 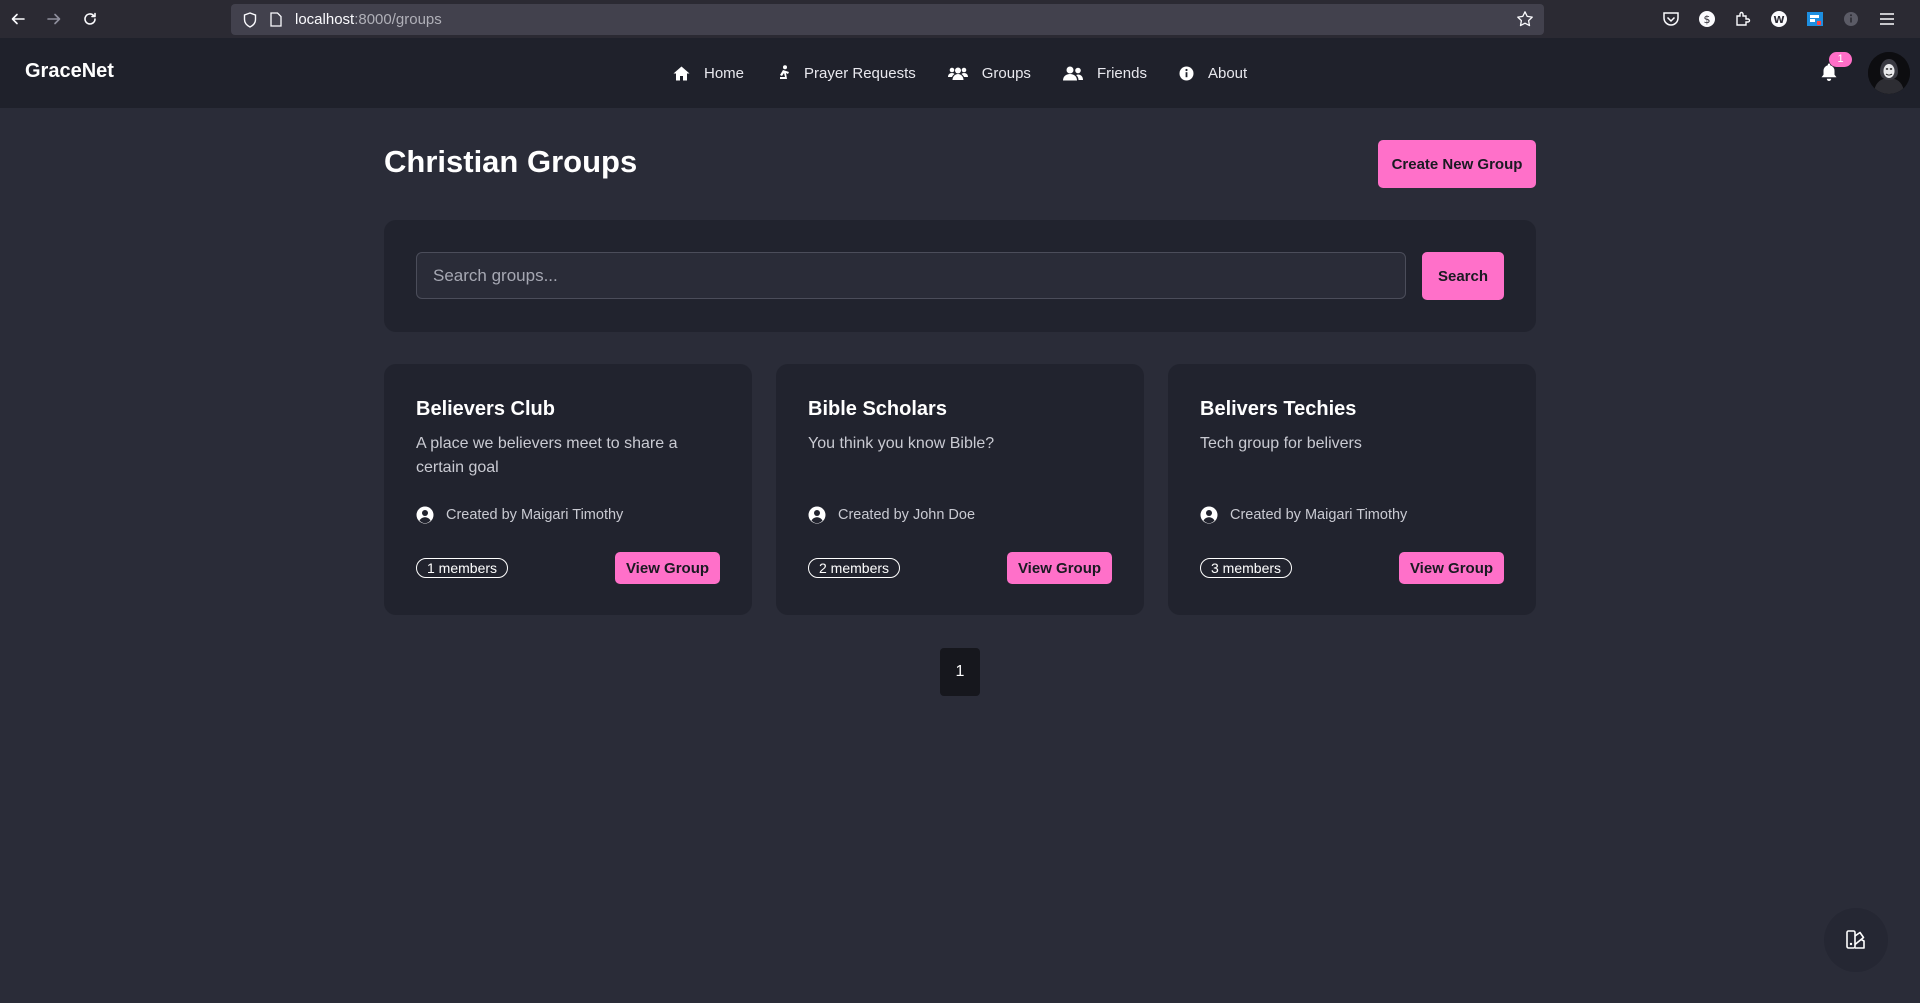 I want to click on search-input, so click(x=911, y=275).